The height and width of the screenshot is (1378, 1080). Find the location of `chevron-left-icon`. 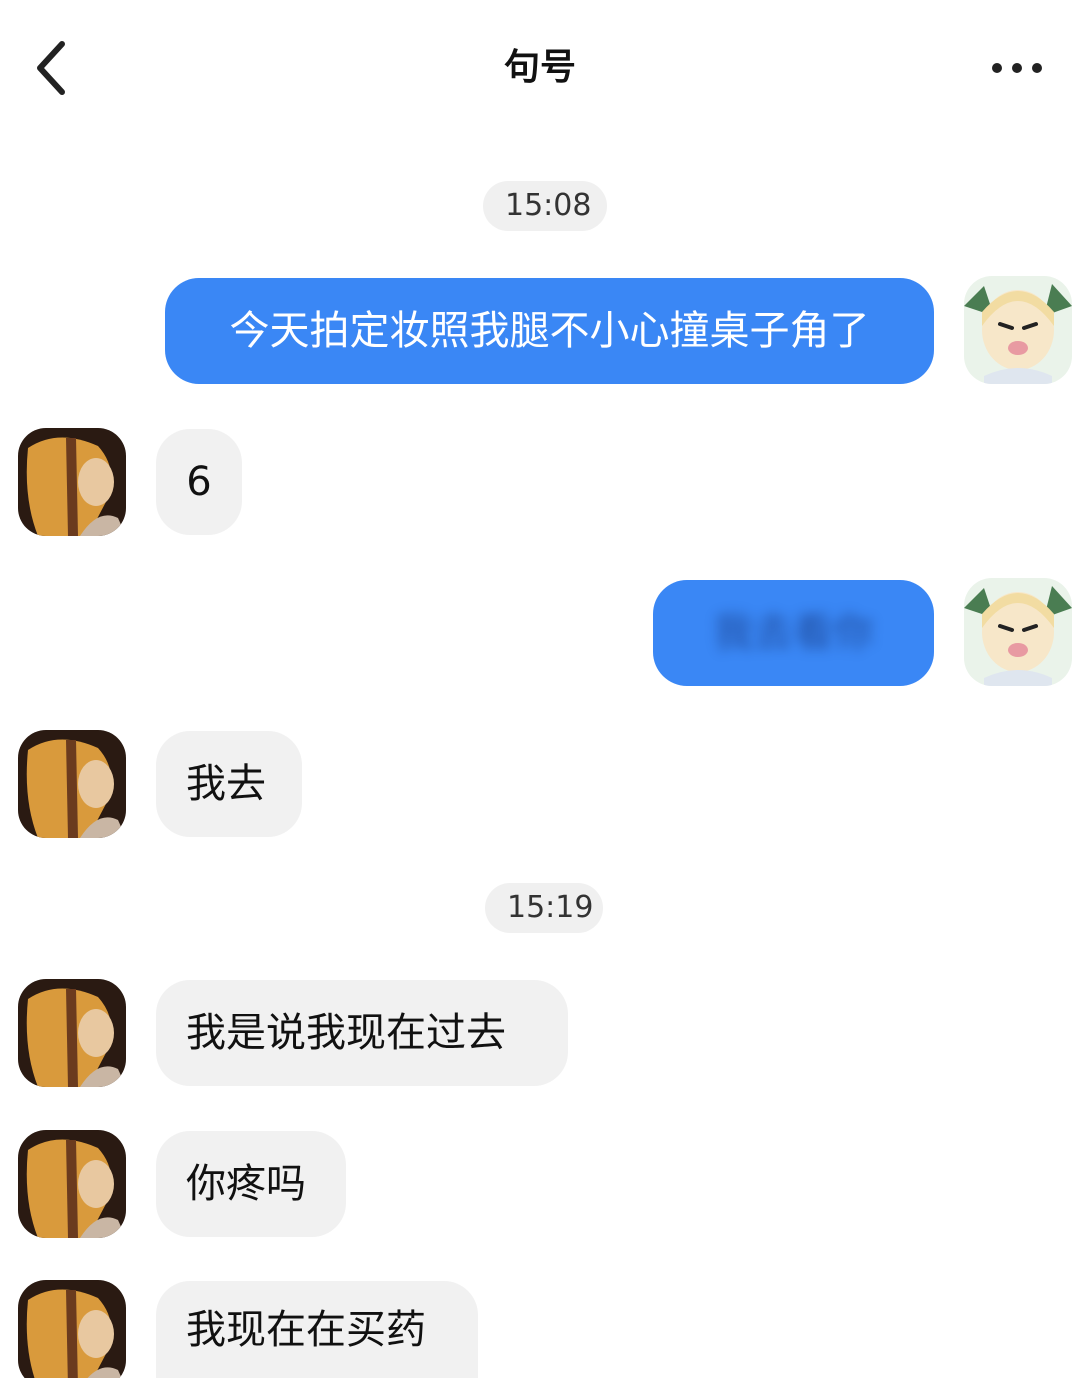

chevron-left-icon is located at coordinates (51, 68).